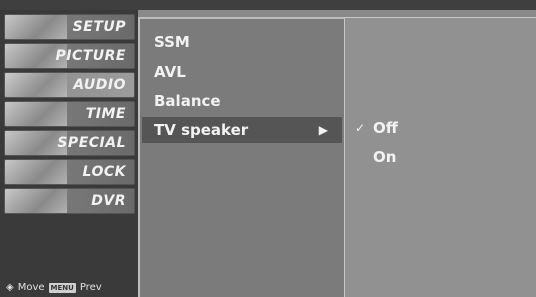 This screenshot has height=297, width=536. I want to click on footer-hint: ◈ Move MENU Prev, so click(54, 287).